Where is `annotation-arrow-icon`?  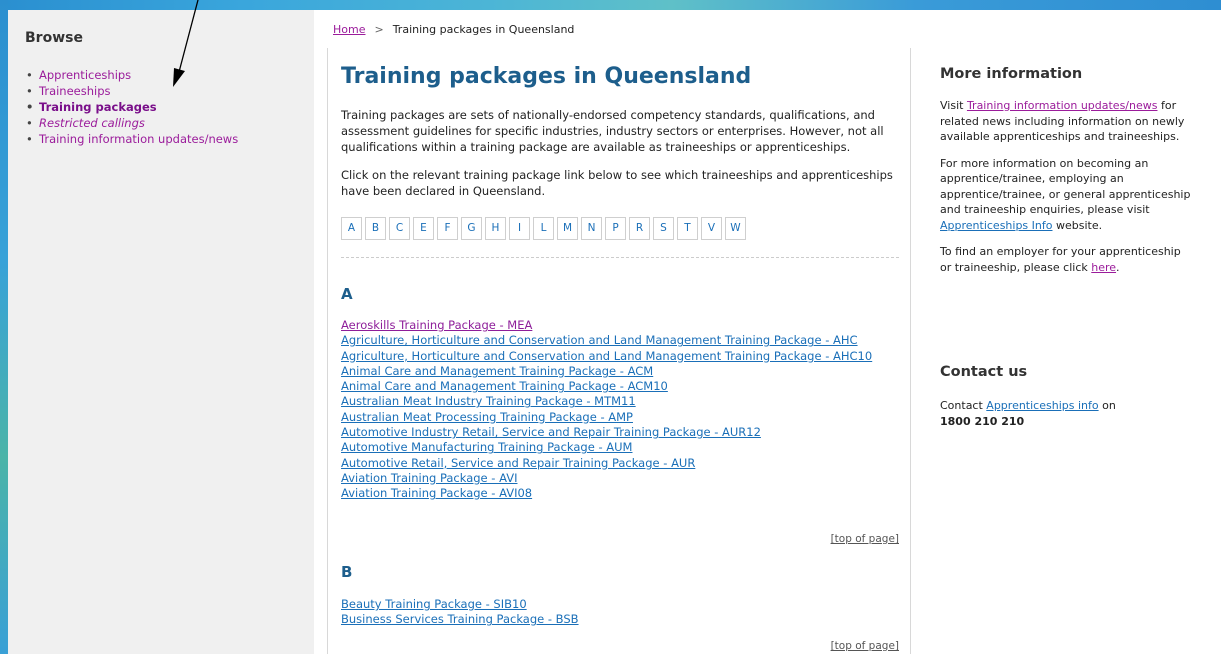
annotation-arrow-icon is located at coordinates (186, 43).